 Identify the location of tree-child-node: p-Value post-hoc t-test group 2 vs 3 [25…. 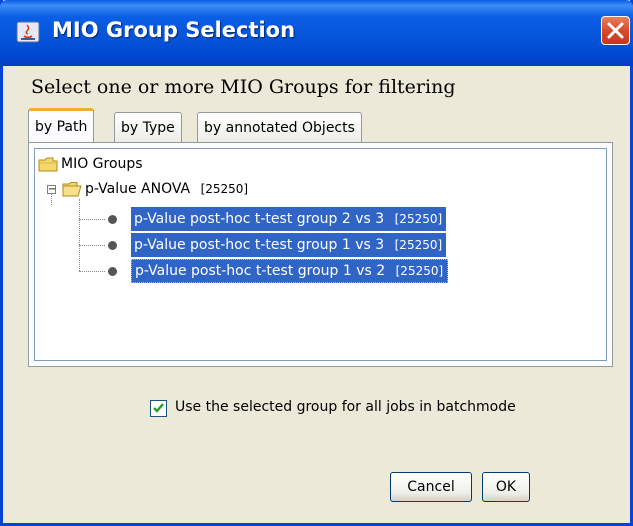
(289, 219).